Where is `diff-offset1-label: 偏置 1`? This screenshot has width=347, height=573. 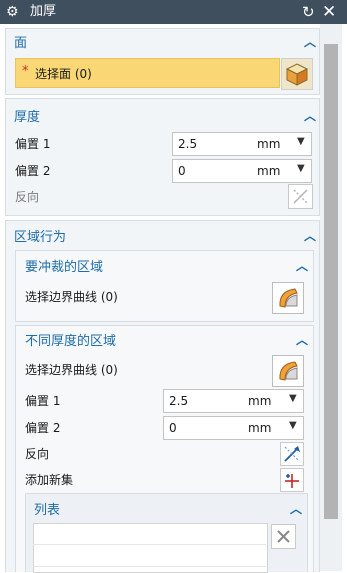 diff-offset1-label: 偏置 1 is located at coordinates (43, 401).